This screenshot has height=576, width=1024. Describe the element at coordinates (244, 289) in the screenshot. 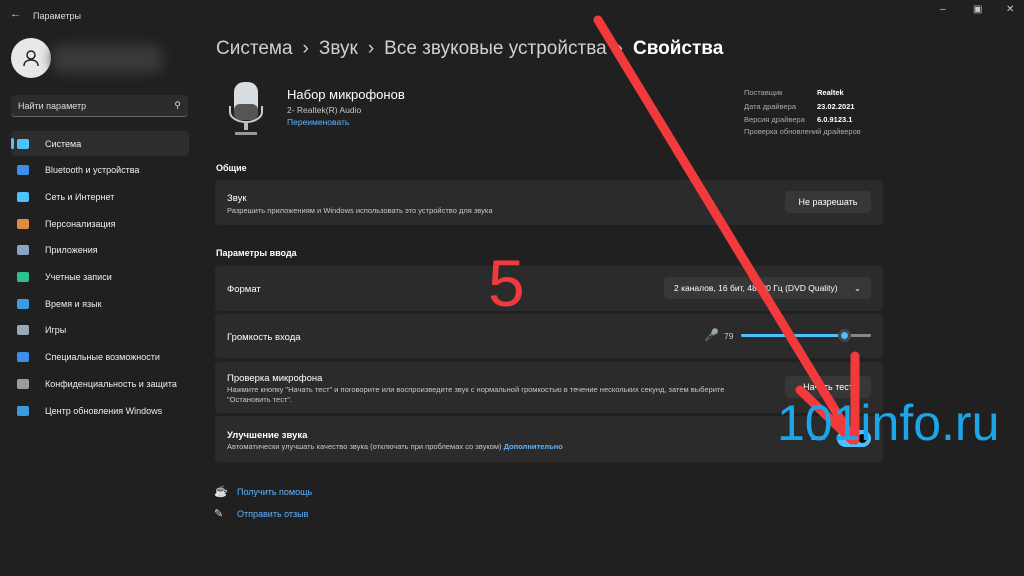

I see `format-label: Формат` at that location.